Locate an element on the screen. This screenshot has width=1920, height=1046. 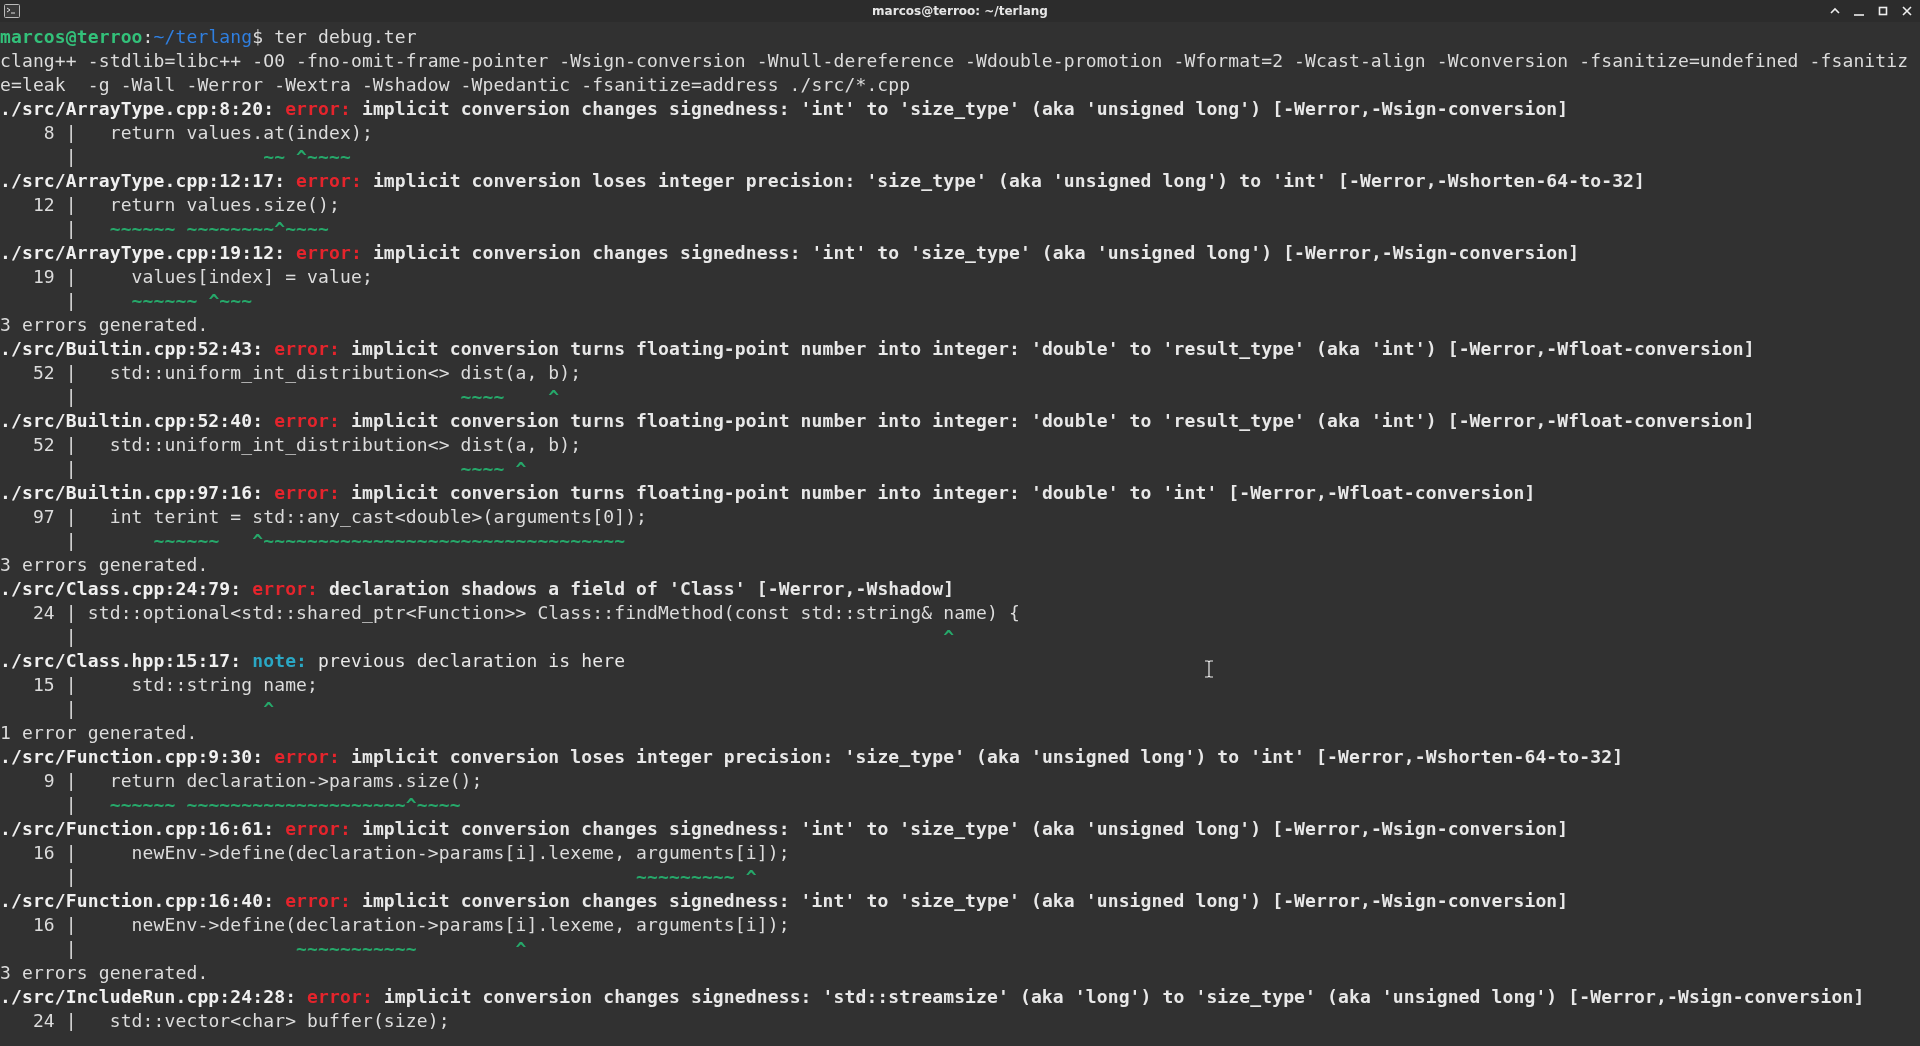
maximize-icon is located at coordinates (1883, 11).